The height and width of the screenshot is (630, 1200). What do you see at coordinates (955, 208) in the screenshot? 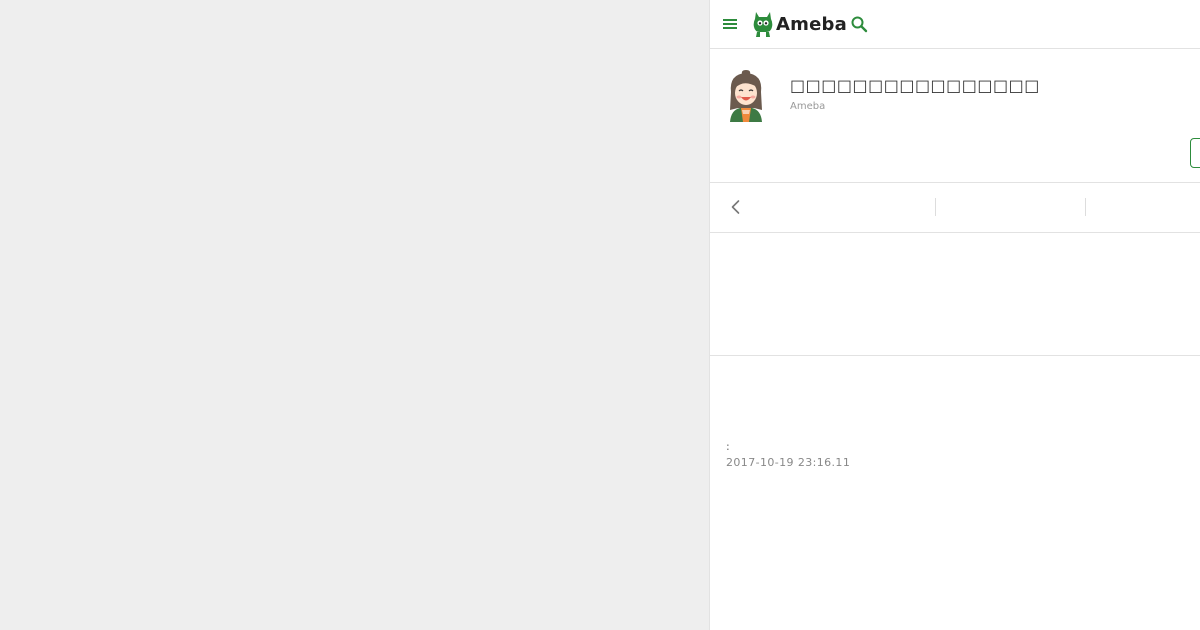
I see `article-pager` at bounding box center [955, 208].